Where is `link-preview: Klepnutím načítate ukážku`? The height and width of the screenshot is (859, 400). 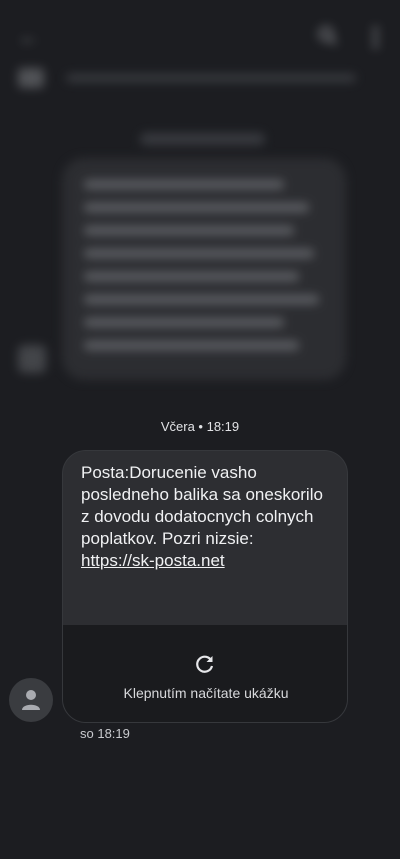 link-preview: Klepnutím načítate ukážku is located at coordinates (205, 673).